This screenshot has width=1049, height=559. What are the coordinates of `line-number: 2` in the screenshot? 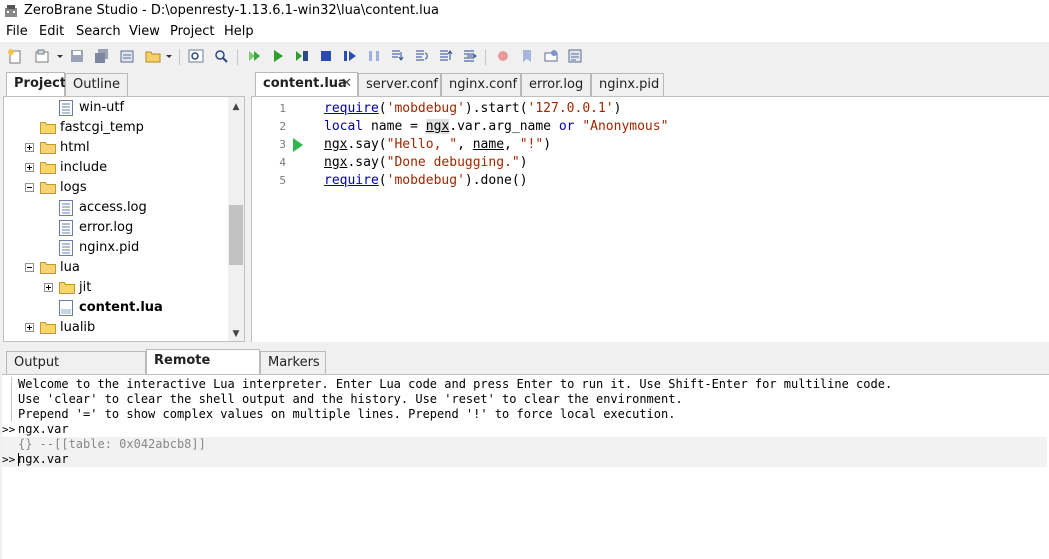 It's located at (282, 126).